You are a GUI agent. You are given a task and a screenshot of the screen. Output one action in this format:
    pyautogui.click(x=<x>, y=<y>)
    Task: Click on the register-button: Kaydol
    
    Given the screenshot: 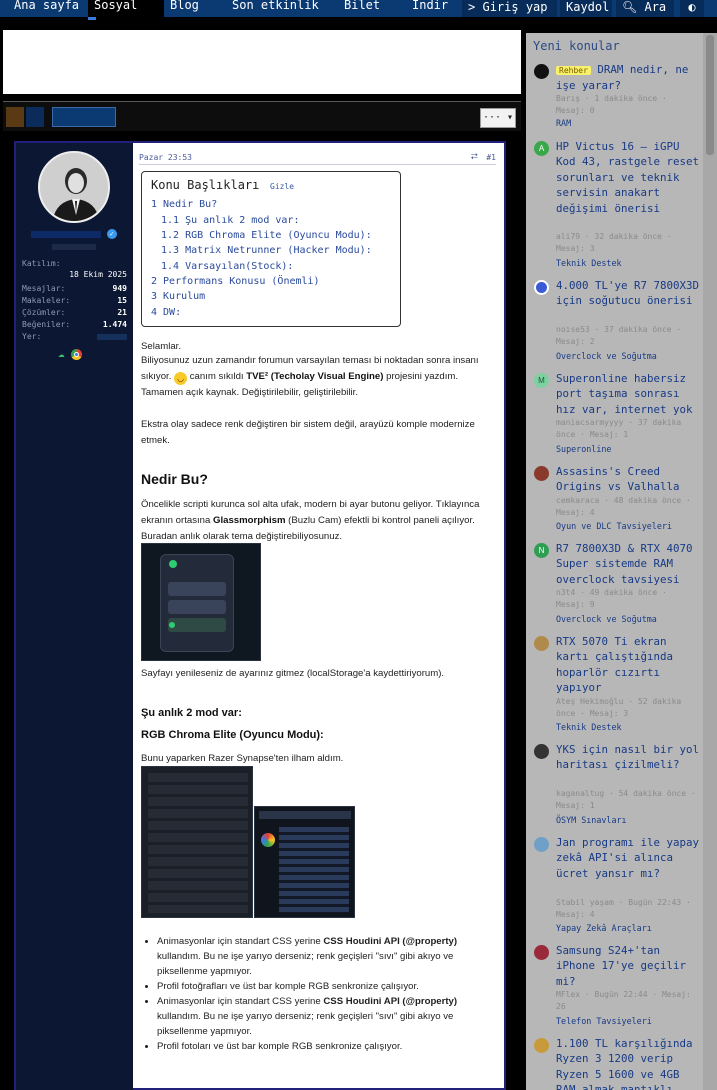 What is the action you would take?
    pyautogui.click(x=586, y=8)
    